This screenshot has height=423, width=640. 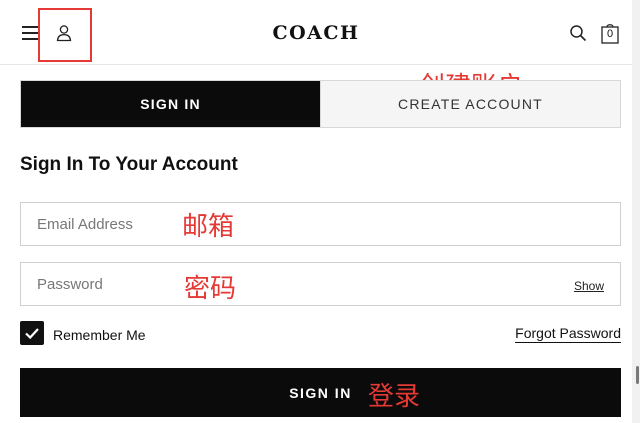 I want to click on annotation-password: 密码, so click(x=210, y=289).